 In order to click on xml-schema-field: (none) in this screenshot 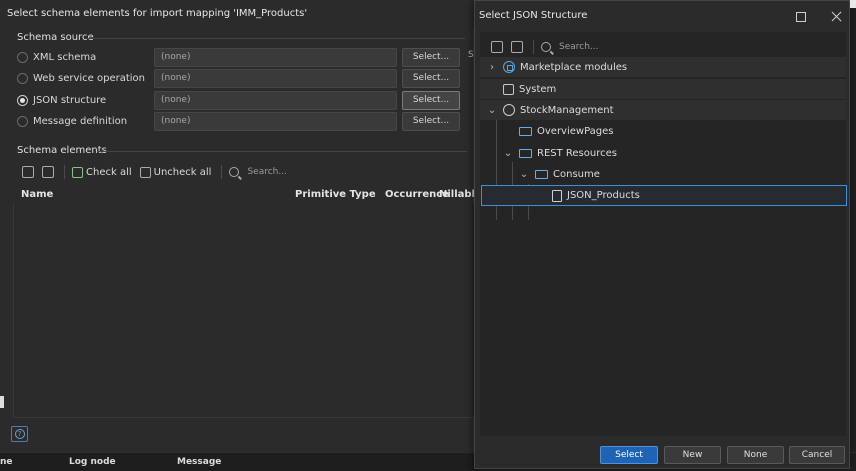, I will do `click(275, 57)`.